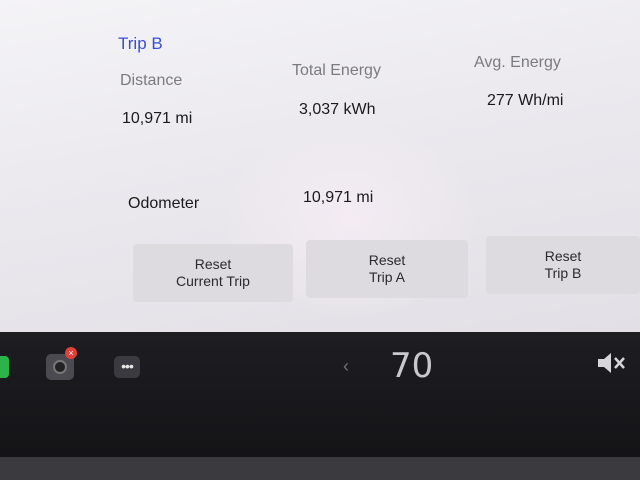 This screenshot has height=480, width=640. Describe the element at coordinates (411, 366) in the screenshot. I see `temperature-readout: 70` at that location.